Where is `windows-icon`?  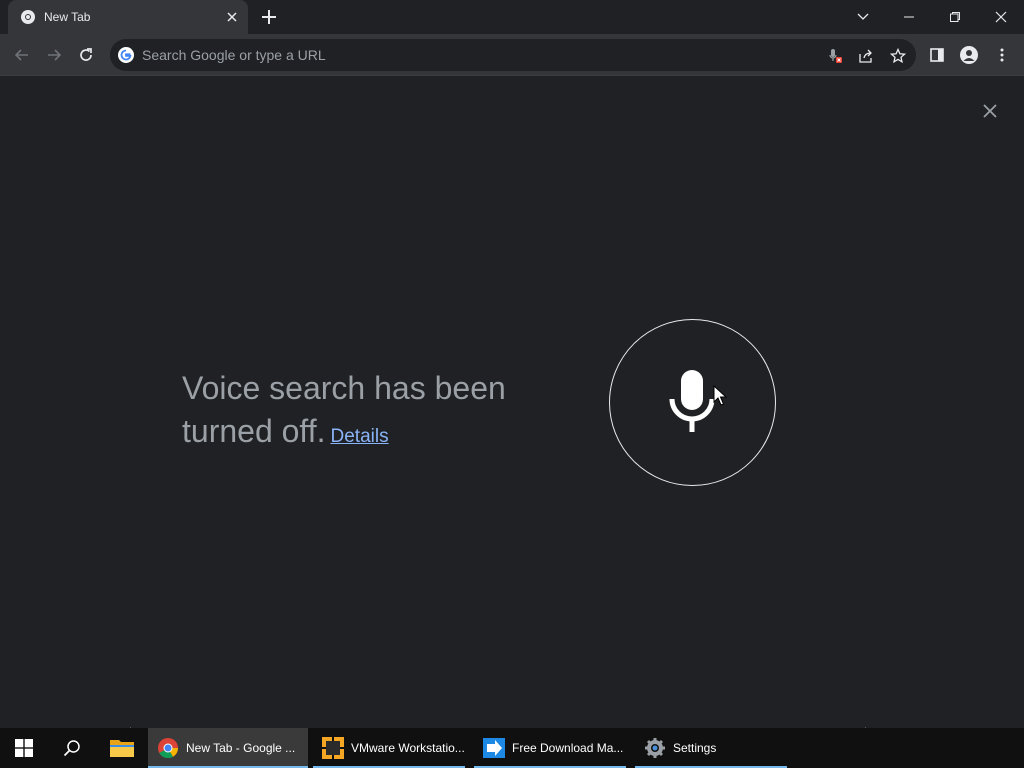
windows-icon is located at coordinates (24, 748).